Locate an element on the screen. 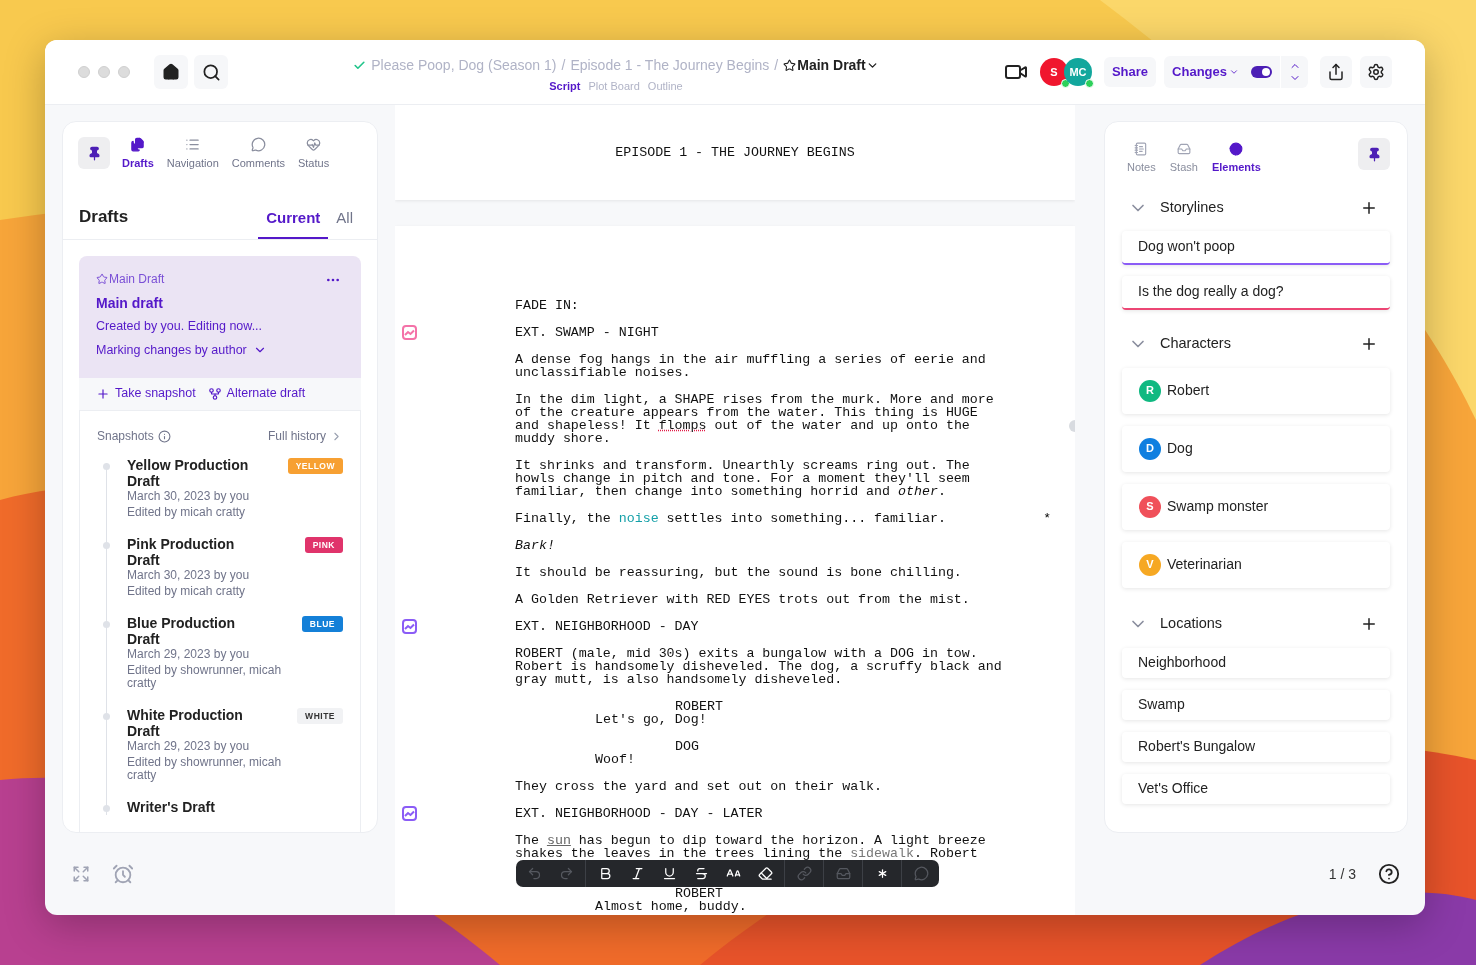 This screenshot has height=965, width=1476. underline-icon is located at coordinates (669, 873).